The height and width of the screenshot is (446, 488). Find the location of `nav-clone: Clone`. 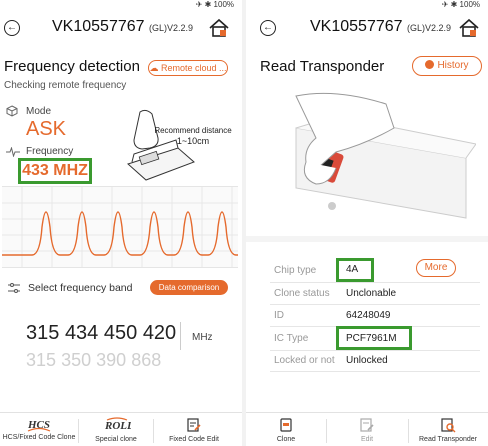

nav-clone: Clone is located at coordinates (286, 429).